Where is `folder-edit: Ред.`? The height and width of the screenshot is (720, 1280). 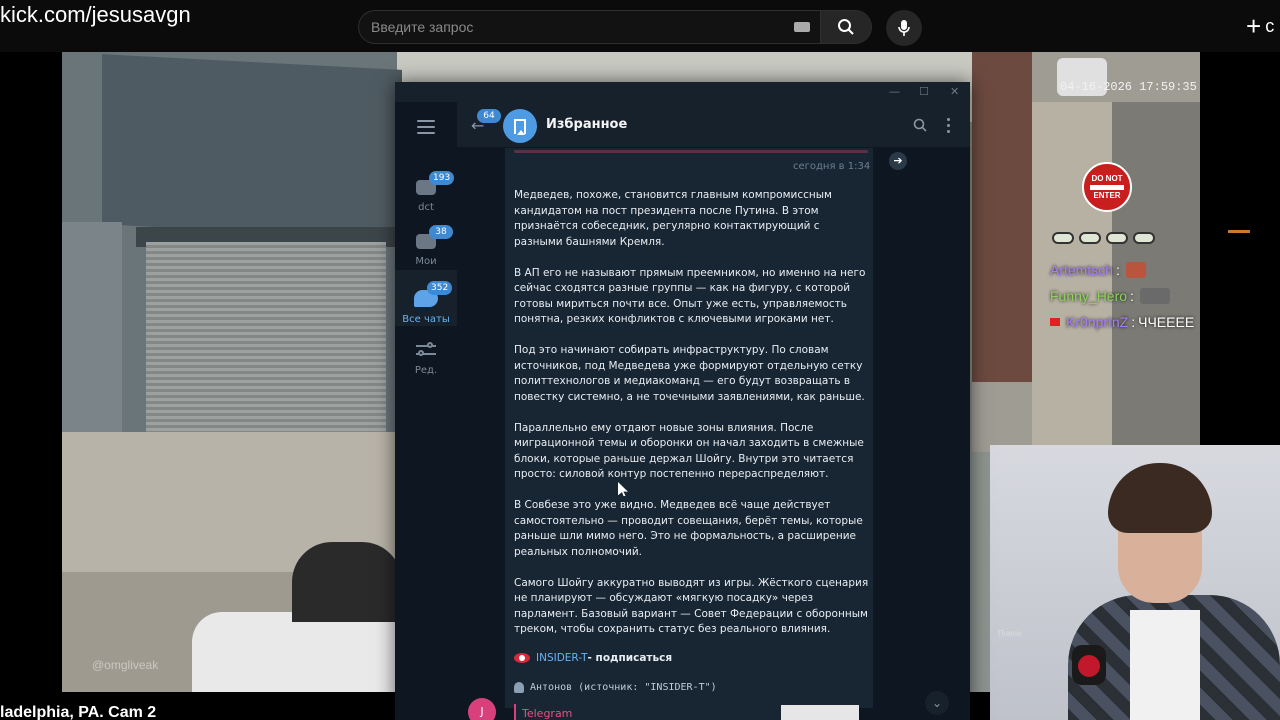 folder-edit: Ред. is located at coordinates (426, 356).